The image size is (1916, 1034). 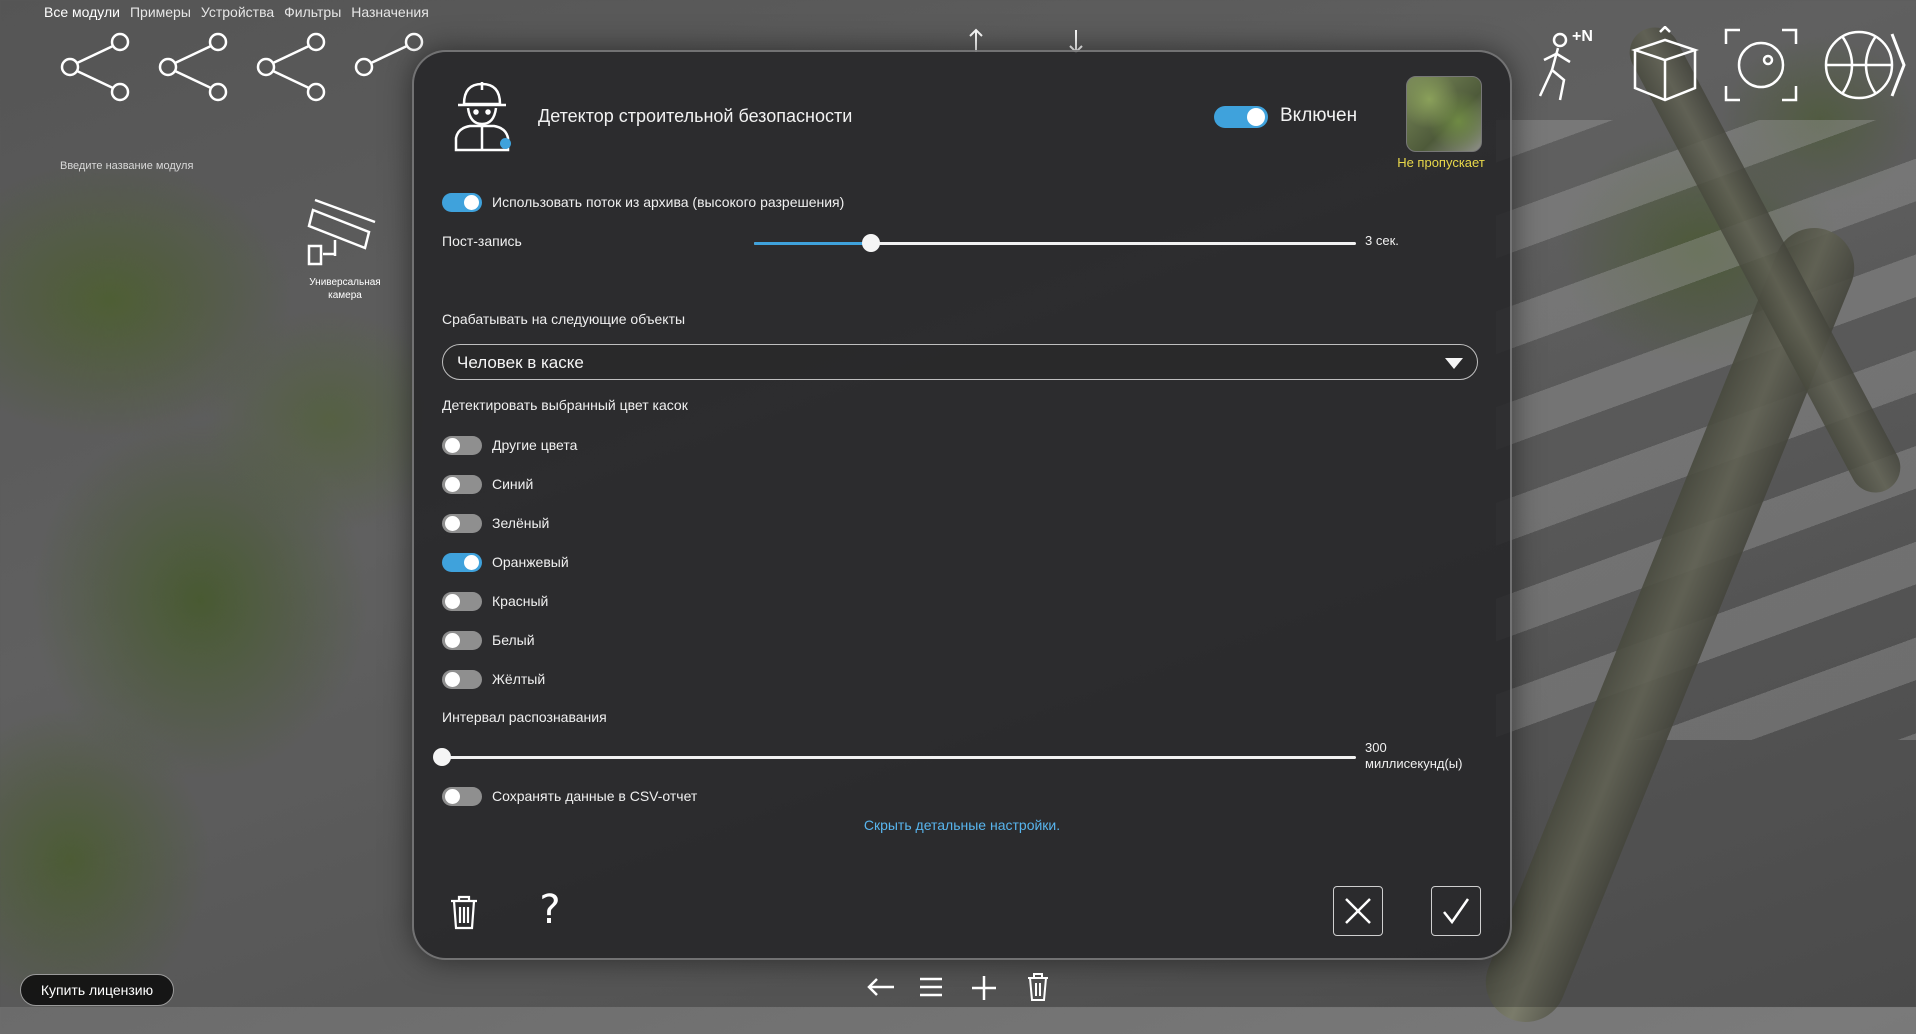 What do you see at coordinates (520, 601) in the screenshot?
I see `color-label-red: Красный` at bounding box center [520, 601].